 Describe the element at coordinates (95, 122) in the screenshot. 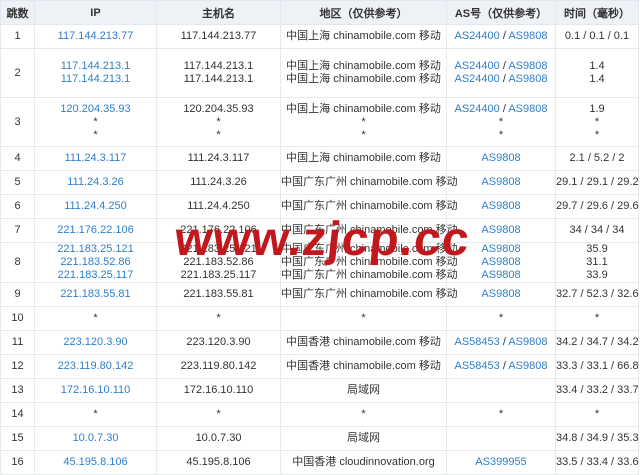

I see `ip-cell: 120.204.35.93 * *` at that location.